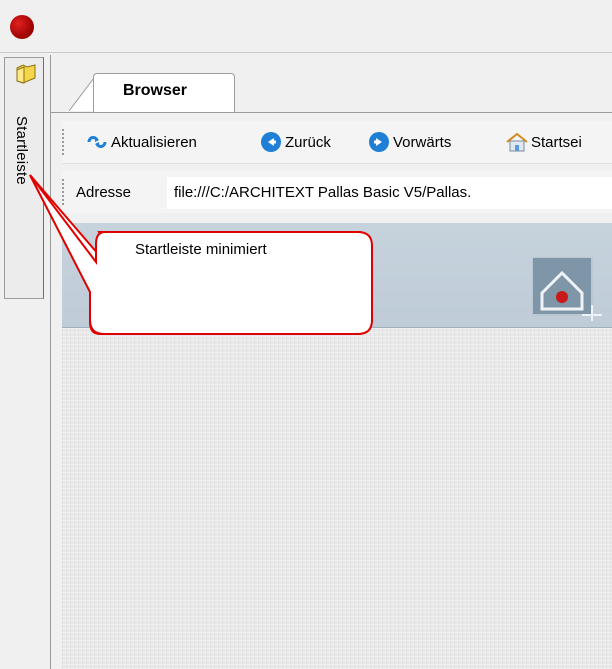 The height and width of the screenshot is (669, 612). Describe the element at coordinates (567, 289) in the screenshot. I see `house-logo-icon` at that location.